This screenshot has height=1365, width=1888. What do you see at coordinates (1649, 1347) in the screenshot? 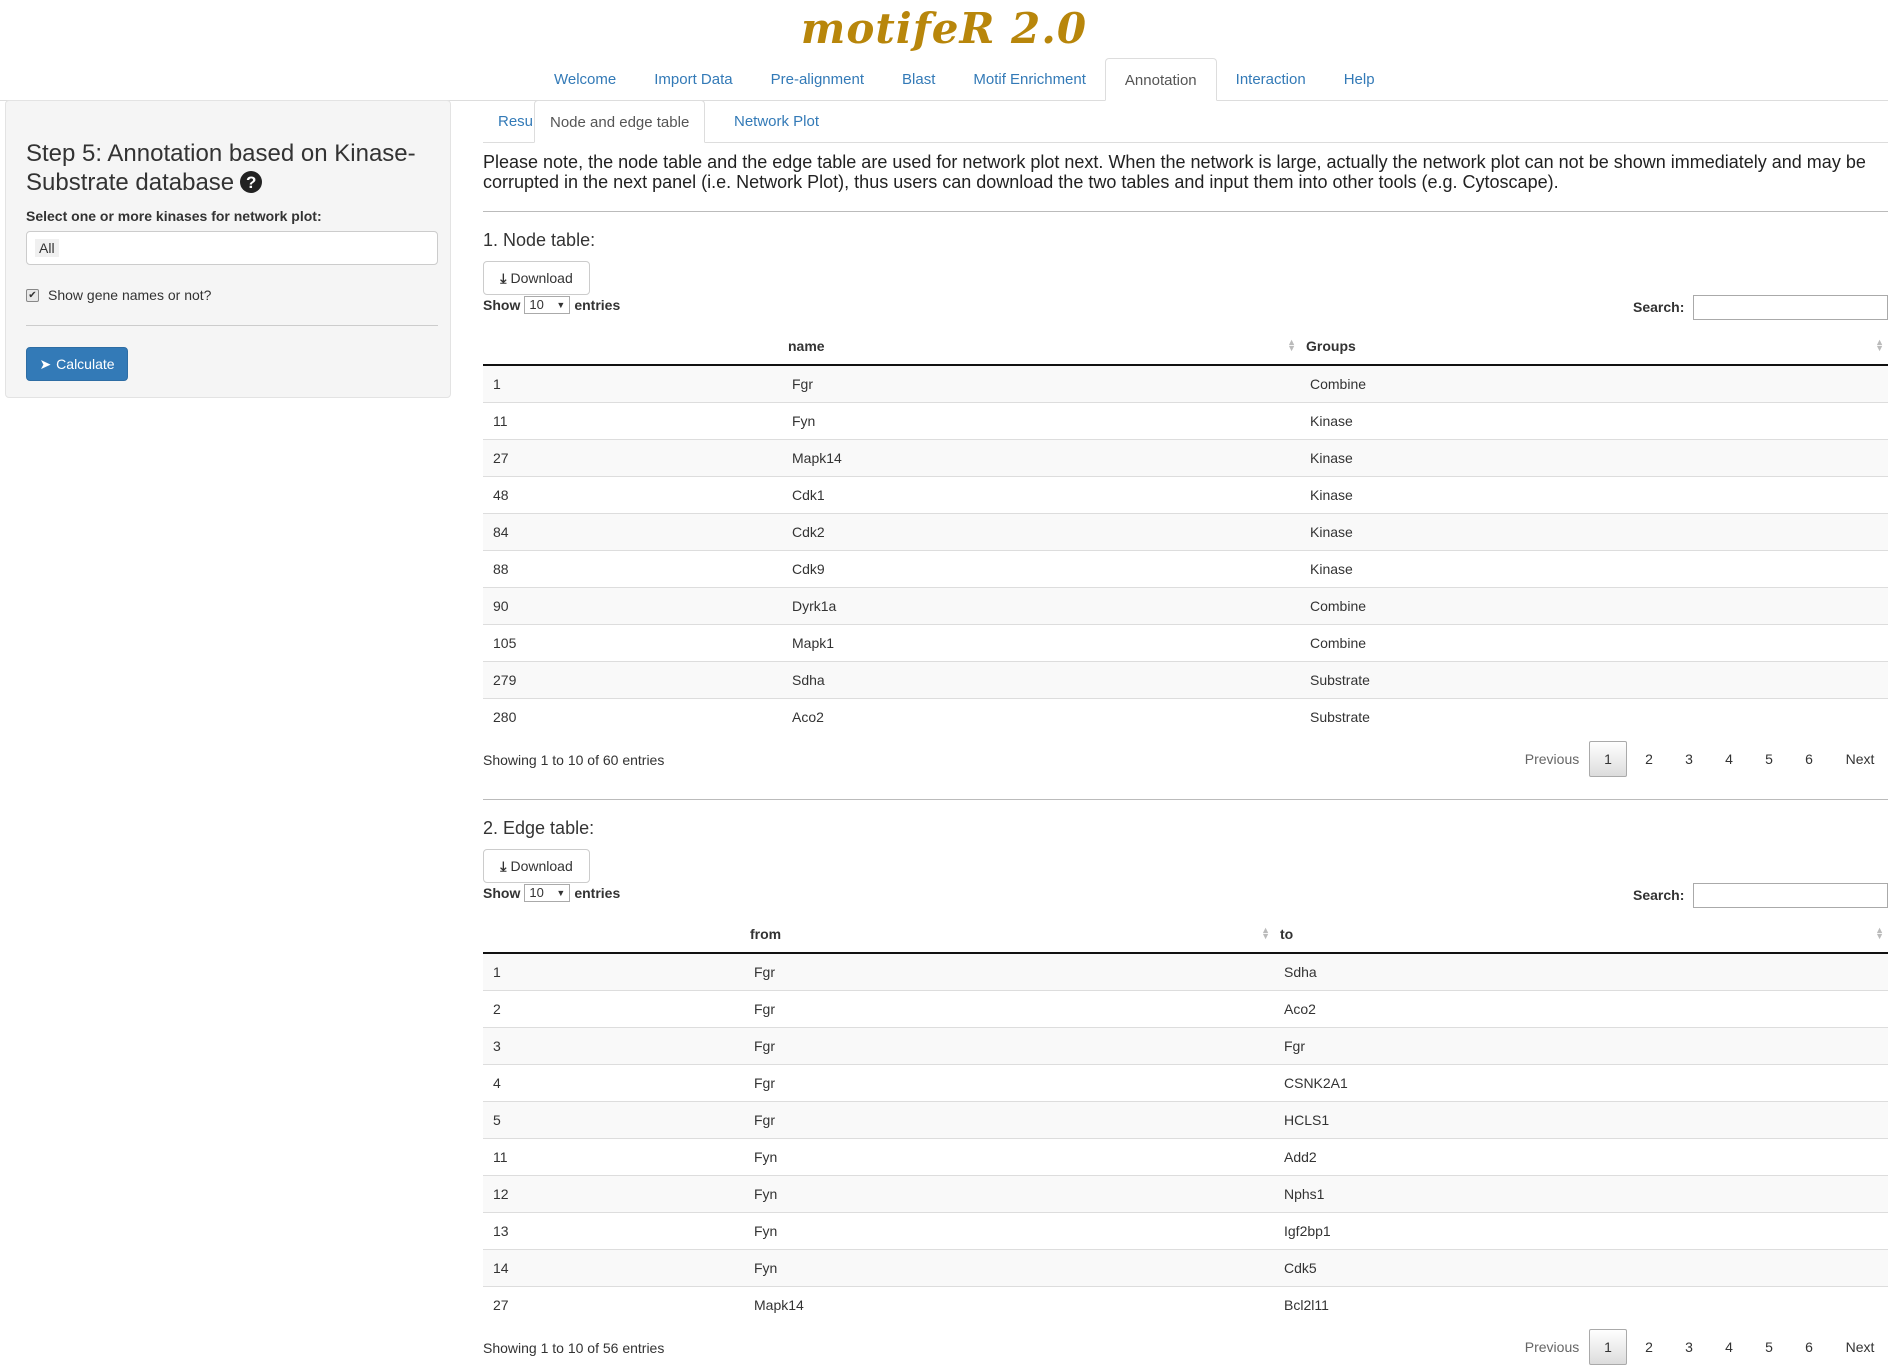
I see `edge-page-2: 2` at bounding box center [1649, 1347].